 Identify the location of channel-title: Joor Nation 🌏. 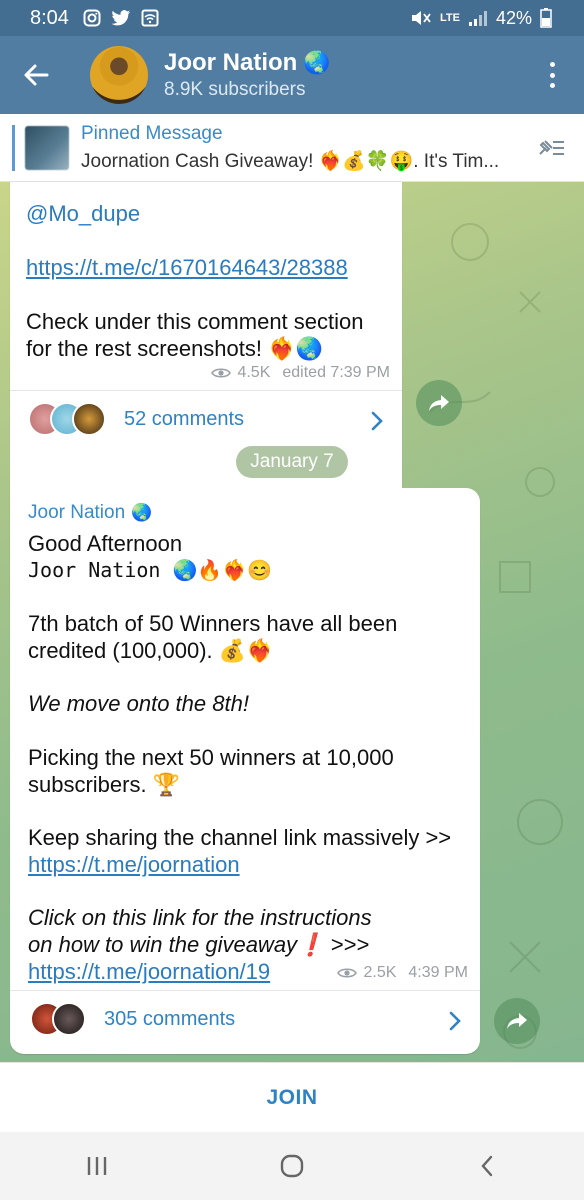
(247, 63).